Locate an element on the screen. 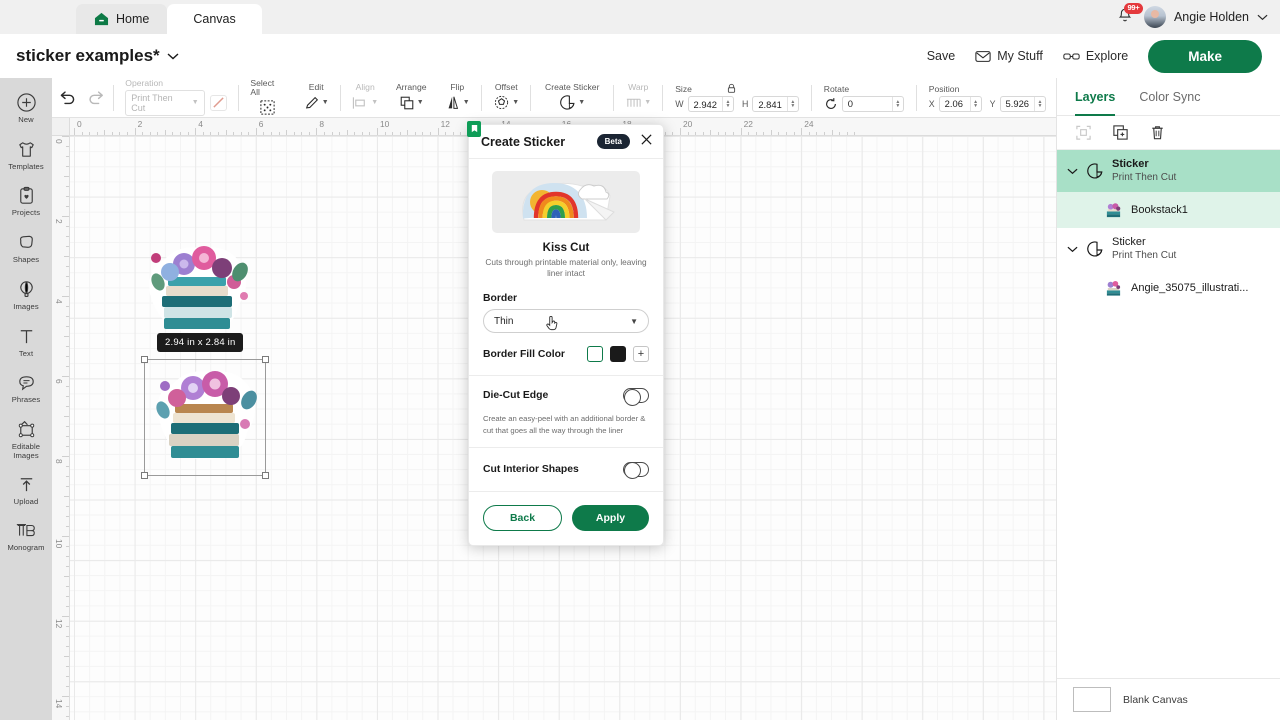 Image resolution: width=1280 pixels, height=720 pixels. sidebar-item-phrases: Phrases is located at coordinates (26, 387).